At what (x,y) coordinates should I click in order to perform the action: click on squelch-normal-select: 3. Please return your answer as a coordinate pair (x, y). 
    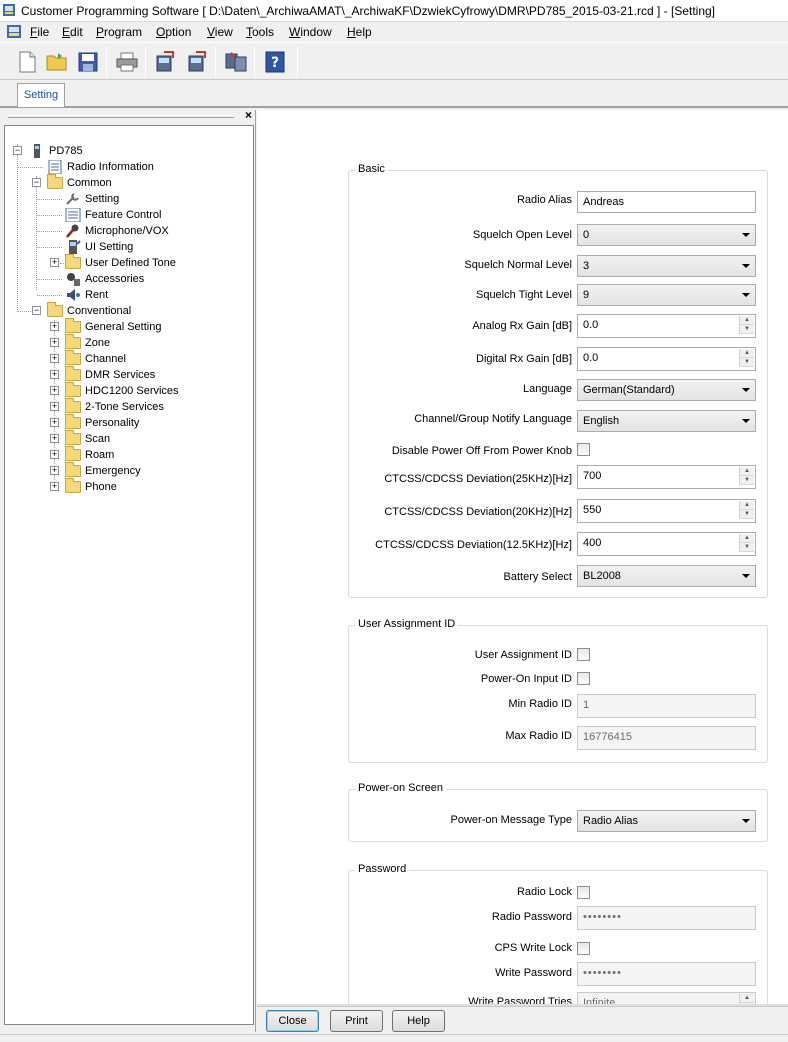
    Looking at the image, I should click on (666, 266).